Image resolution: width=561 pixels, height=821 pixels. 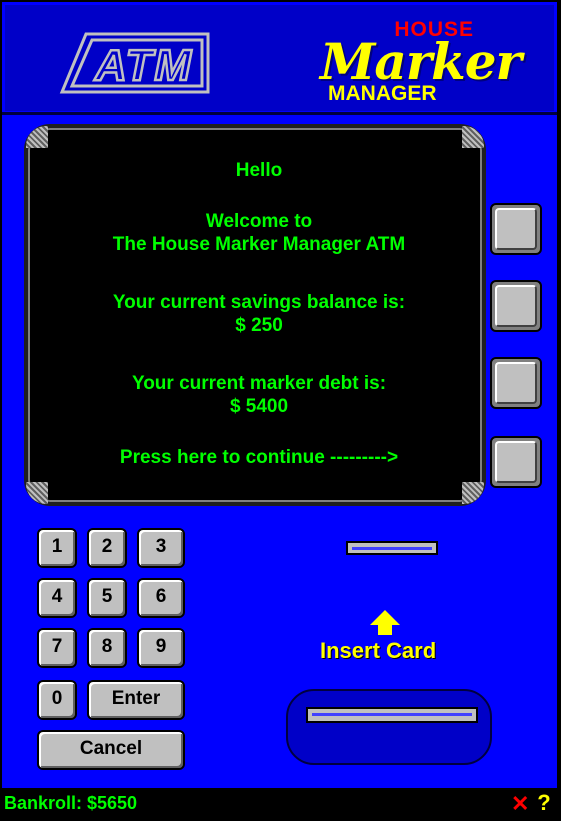 What do you see at coordinates (259, 457) in the screenshot?
I see `continue-link: Press here to continue --------->` at bounding box center [259, 457].